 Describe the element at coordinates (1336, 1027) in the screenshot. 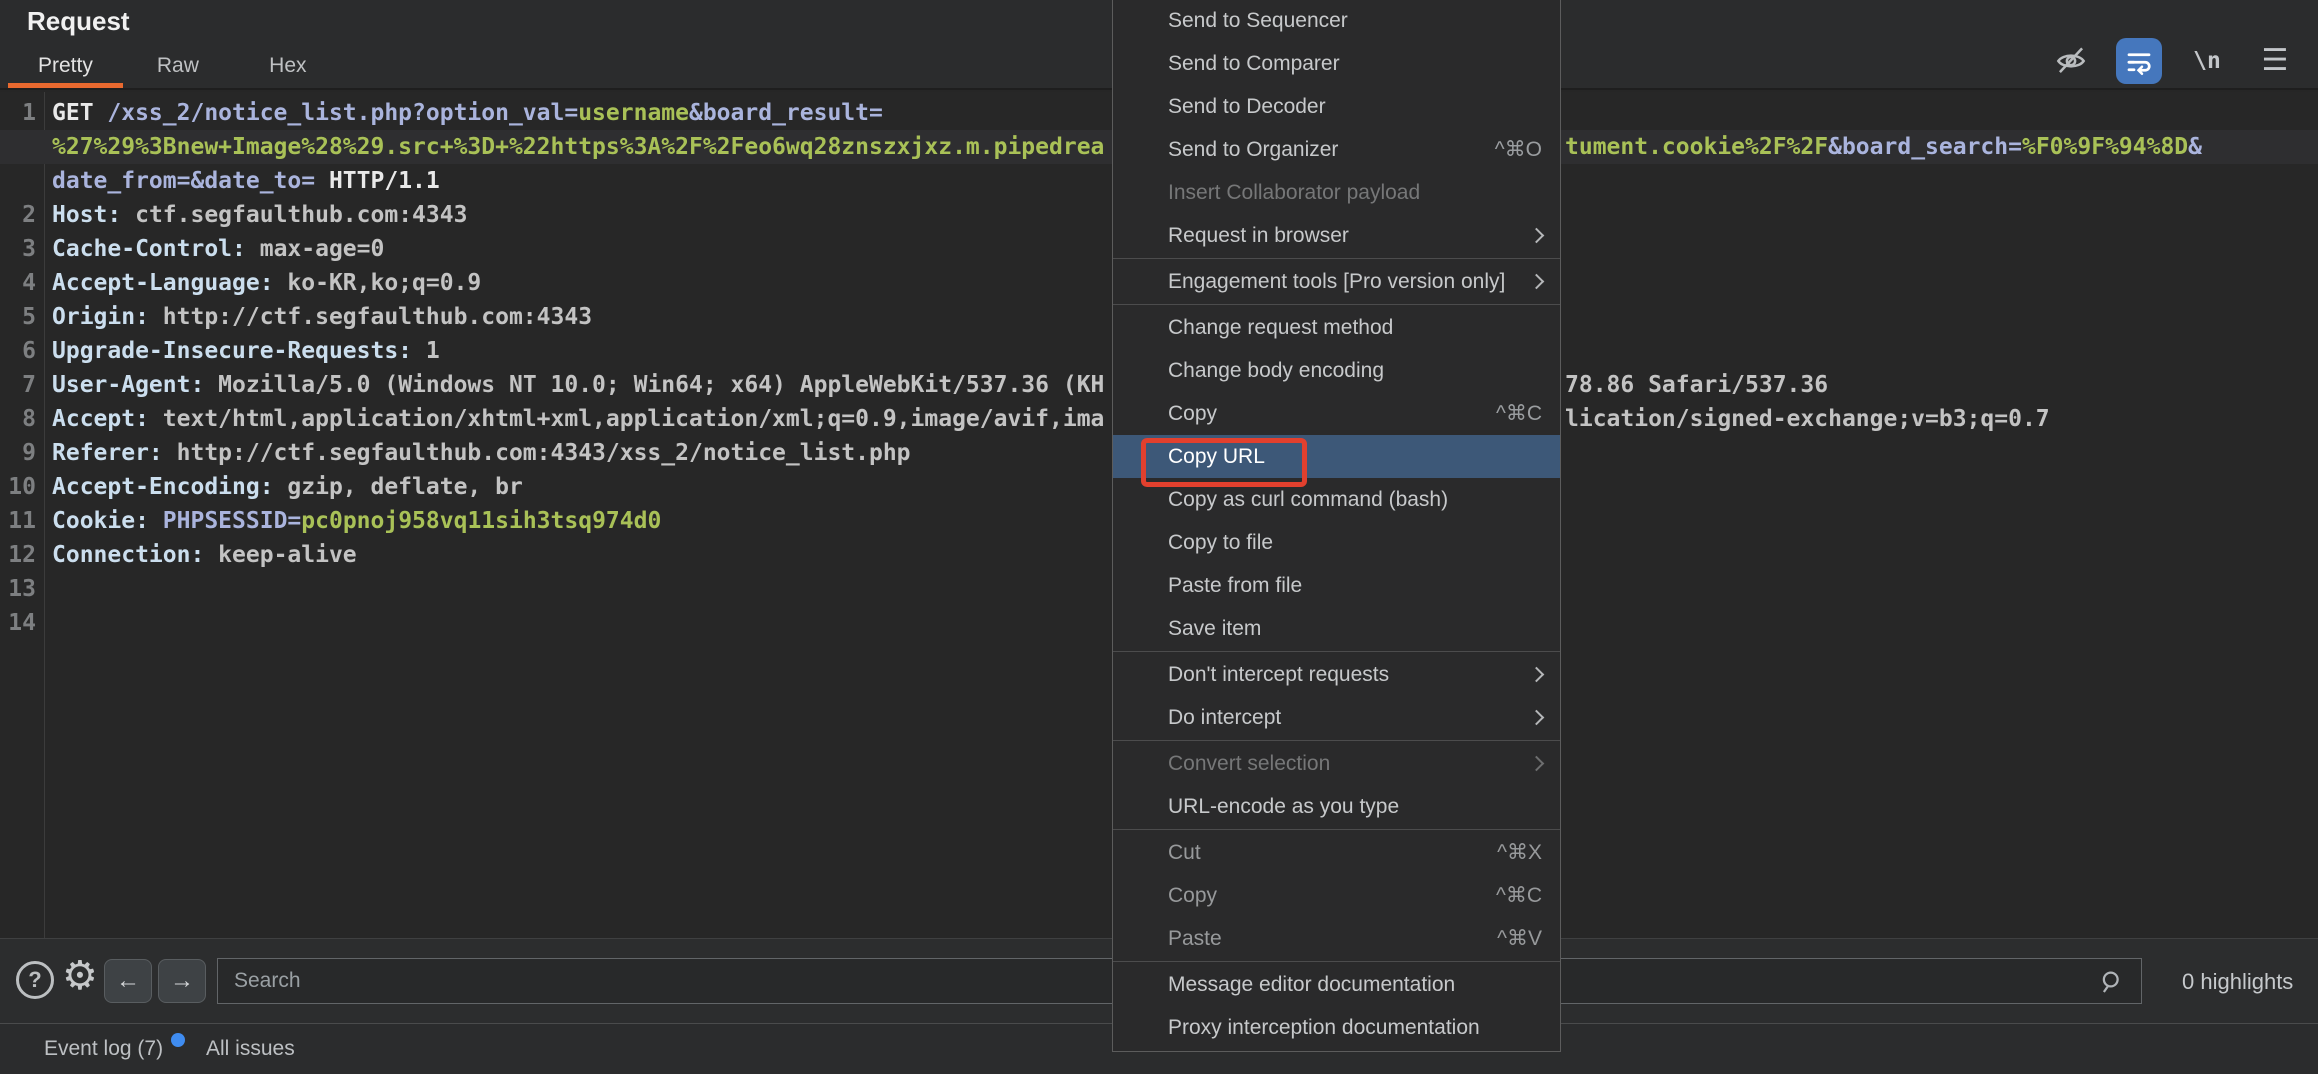

I see `menu-item-proxy-interception-documentation: Proxy interception documentation` at that location.